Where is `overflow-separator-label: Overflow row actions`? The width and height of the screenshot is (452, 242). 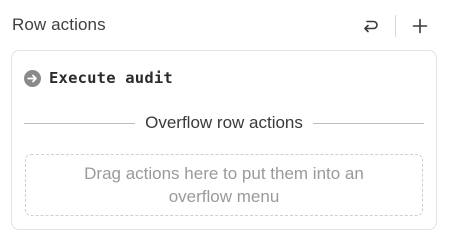 overflow-separator-label: Overflow row actions is located at coordinates (224, 122).